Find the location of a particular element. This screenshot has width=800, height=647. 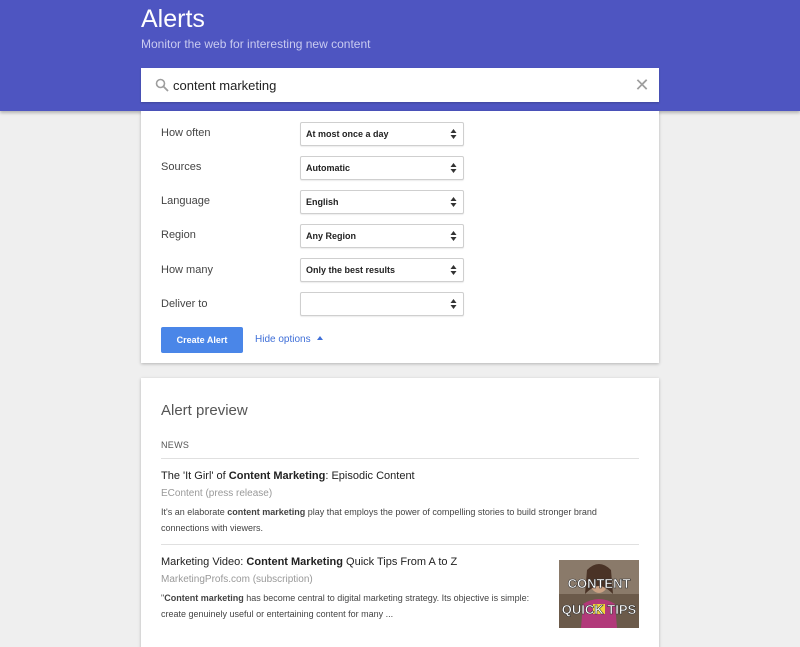

search-box: ✕ is located at coordinates (400, 85).